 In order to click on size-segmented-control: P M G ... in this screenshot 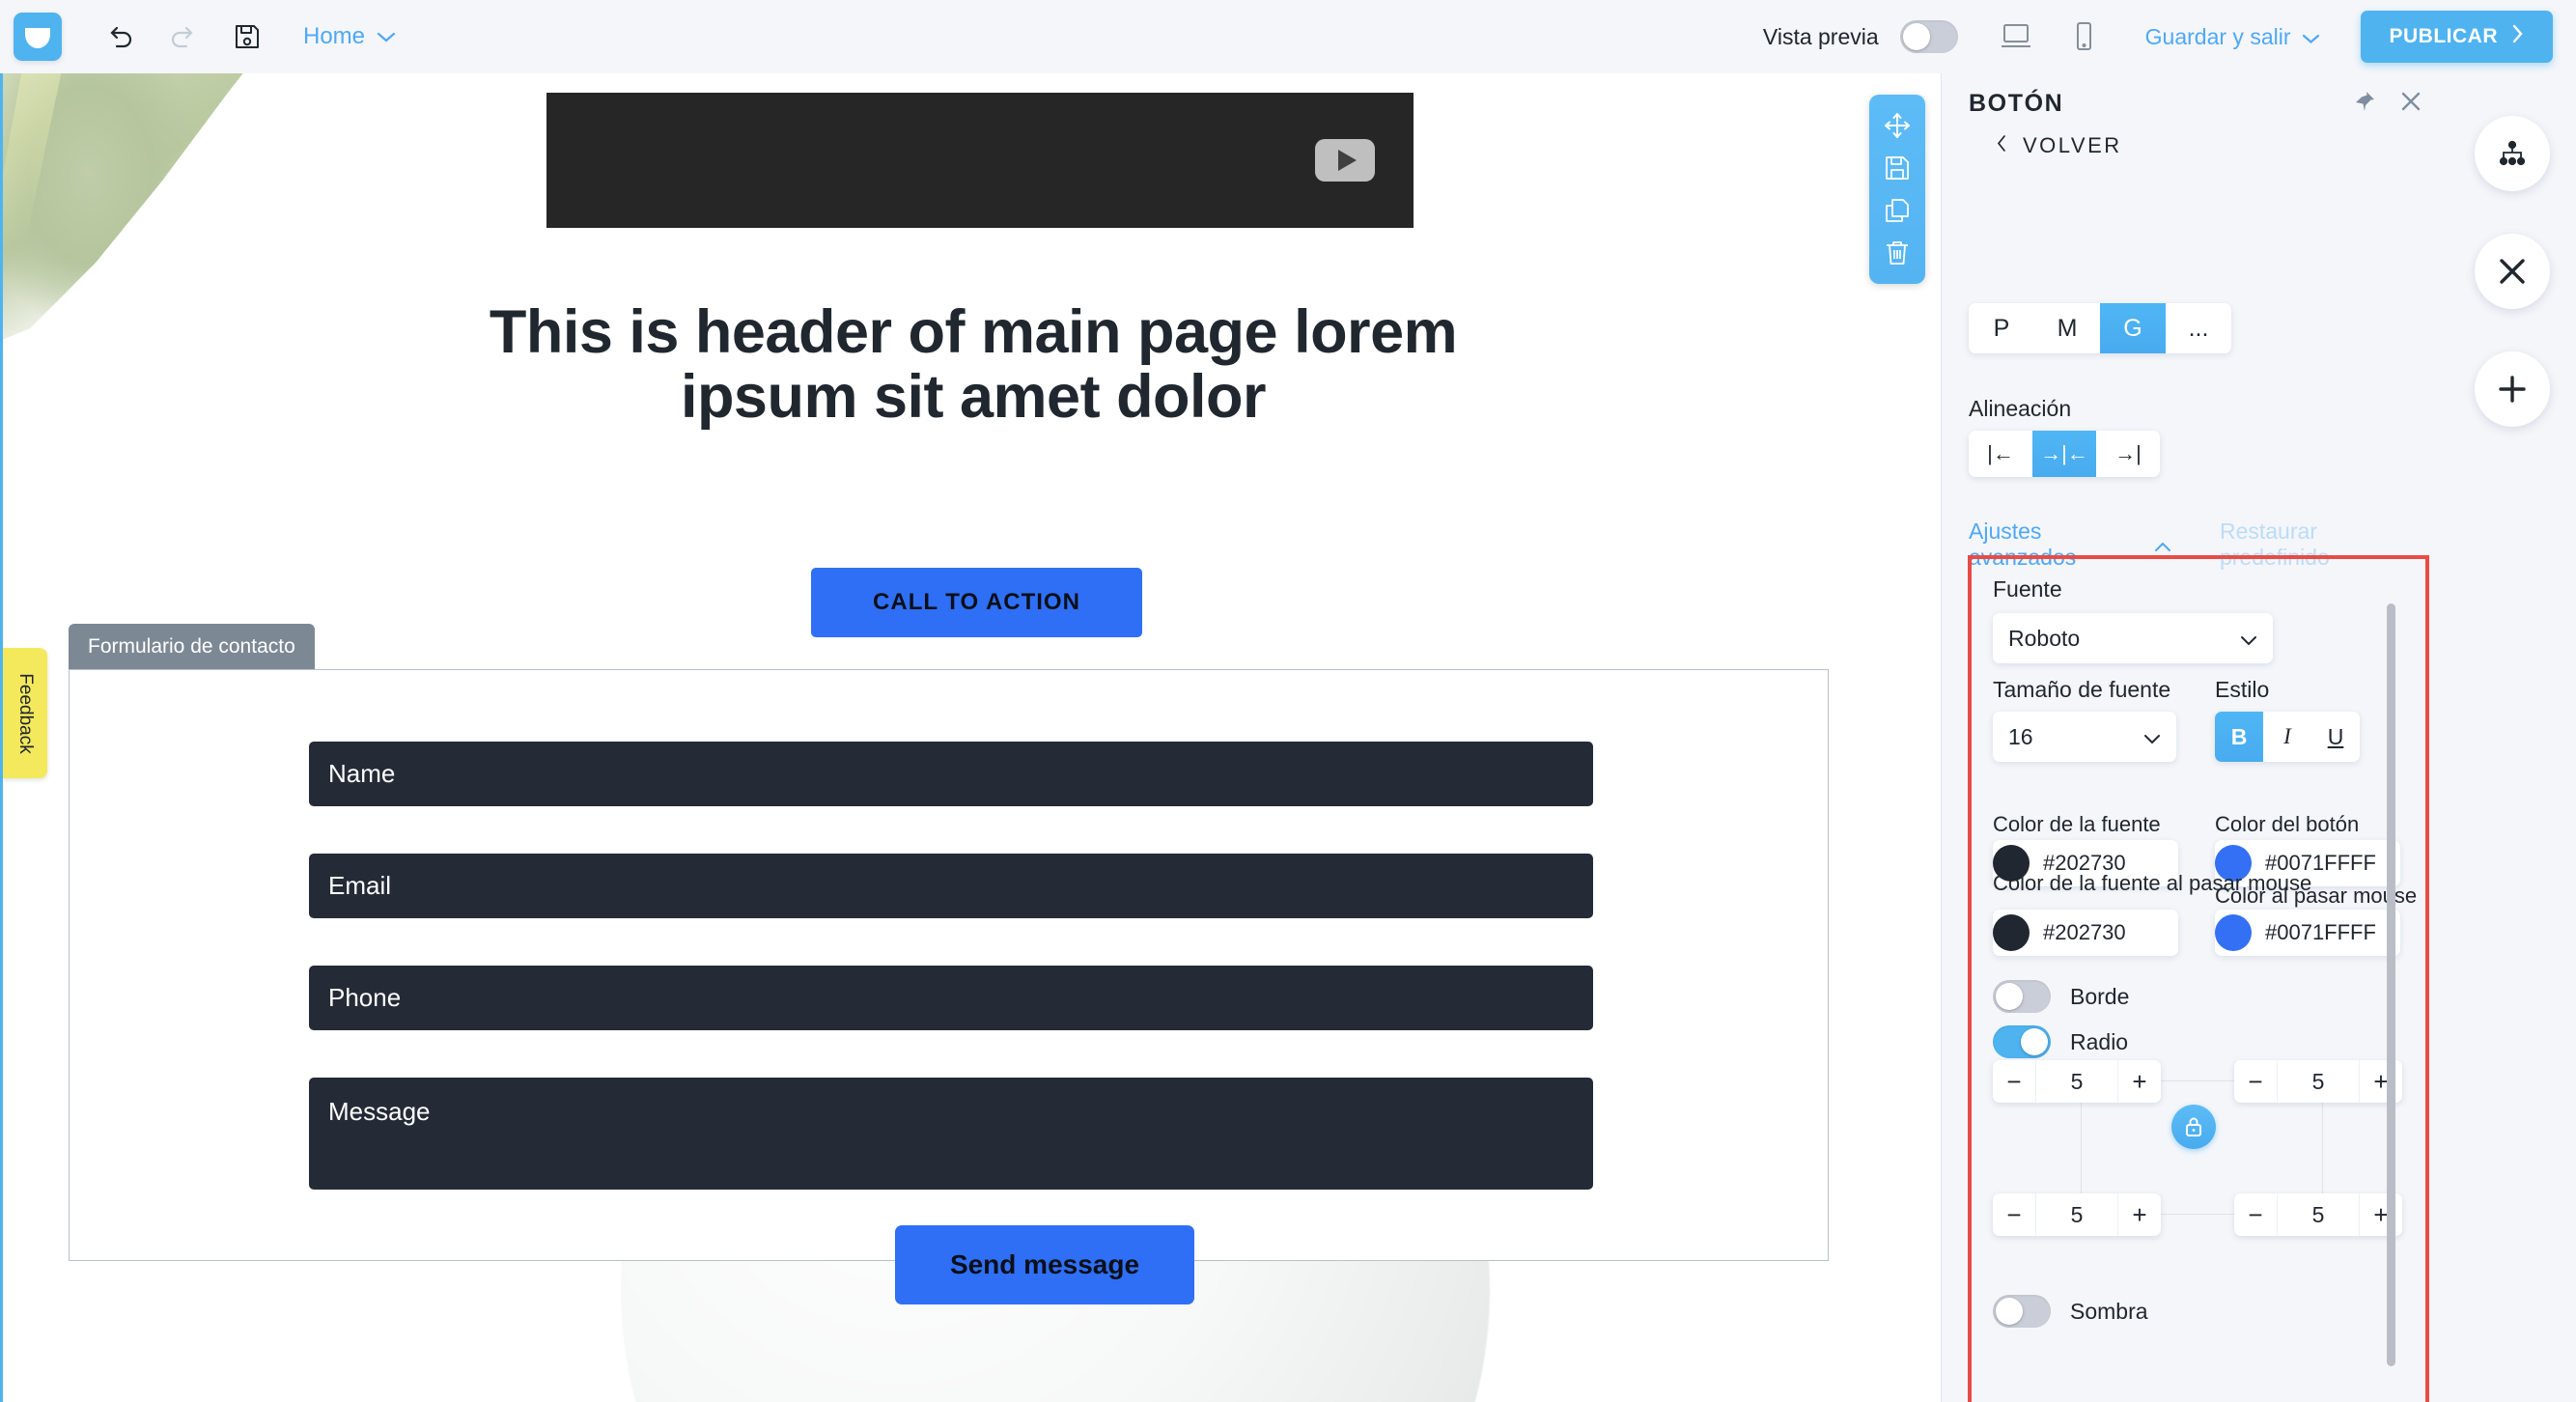, I will do `click(2100, 328)`.